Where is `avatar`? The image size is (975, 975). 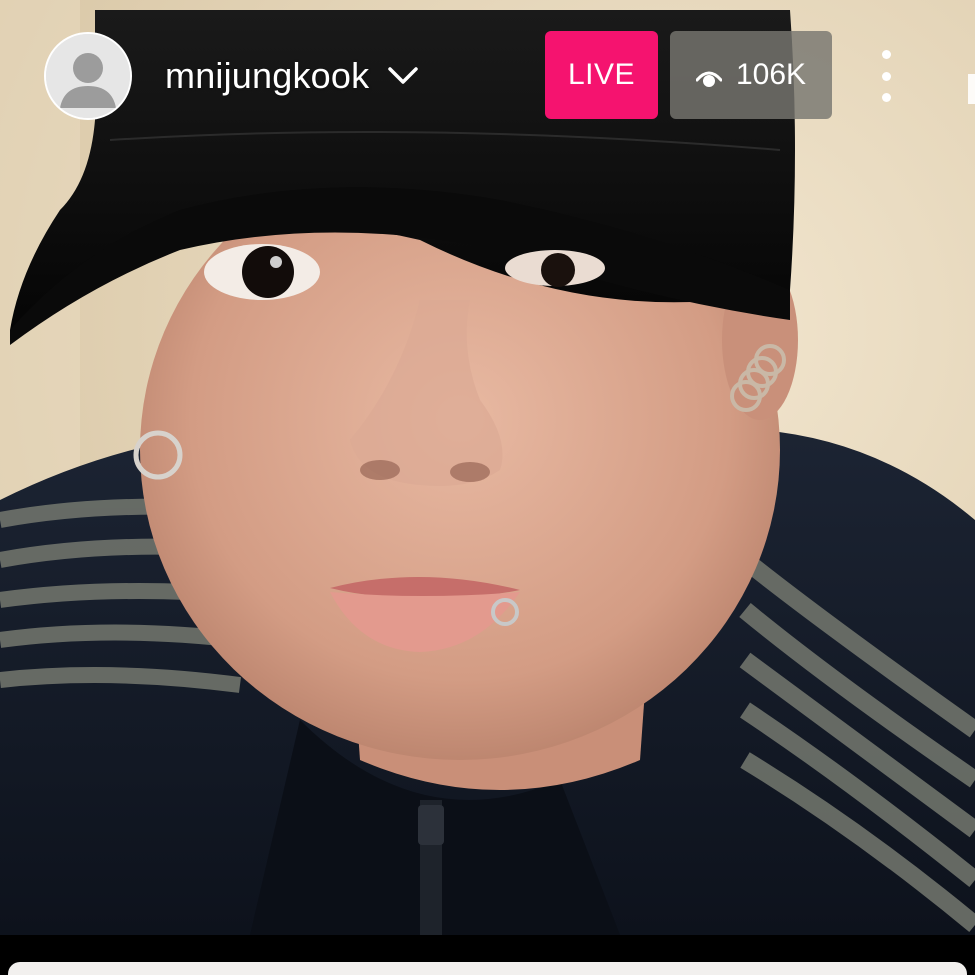 avatar is located at coordinates (88, 76).